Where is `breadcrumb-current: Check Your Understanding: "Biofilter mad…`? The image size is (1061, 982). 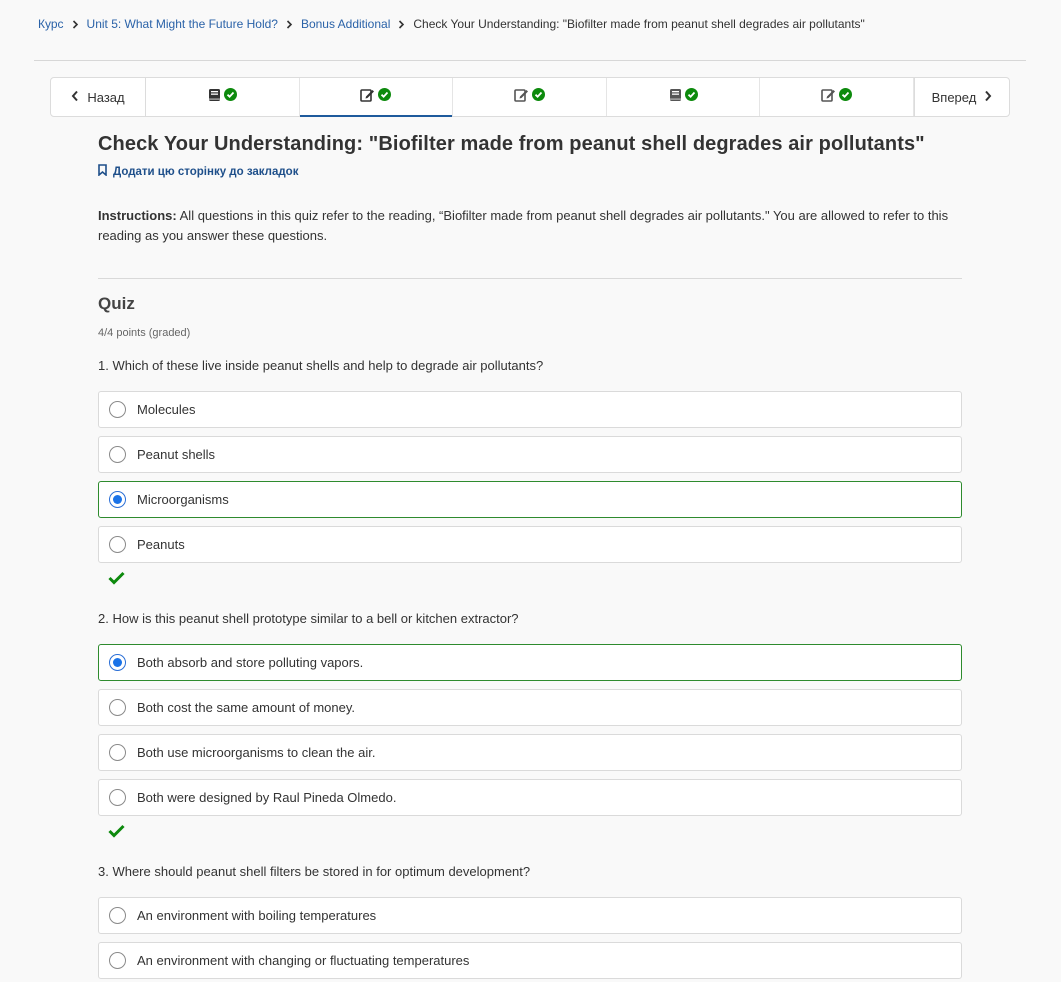 breadcrumb-current: Check Your Understanding: "Biofilter mad… is located at coordinates (639, 24).